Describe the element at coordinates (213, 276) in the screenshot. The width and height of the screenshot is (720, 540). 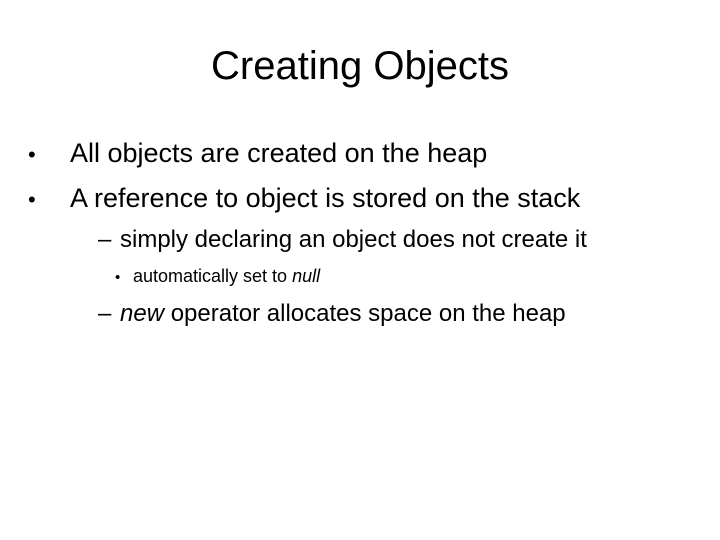
I see `sub-sub-bullet-text: automatically set to` at that location.